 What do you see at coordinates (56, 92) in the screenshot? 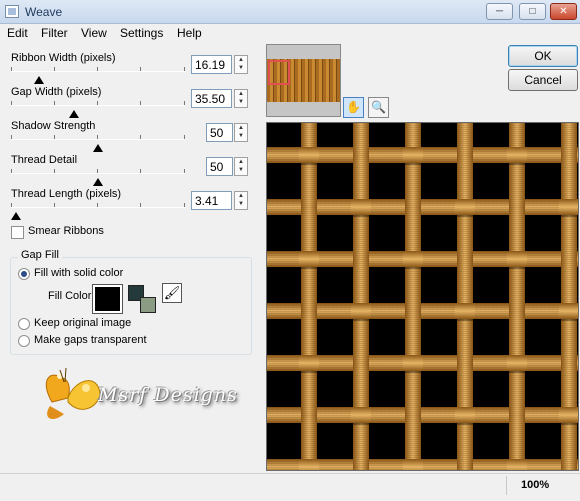
I see `gap-width-label: Gap Width (pixels)` at bounding box center [56, 92].